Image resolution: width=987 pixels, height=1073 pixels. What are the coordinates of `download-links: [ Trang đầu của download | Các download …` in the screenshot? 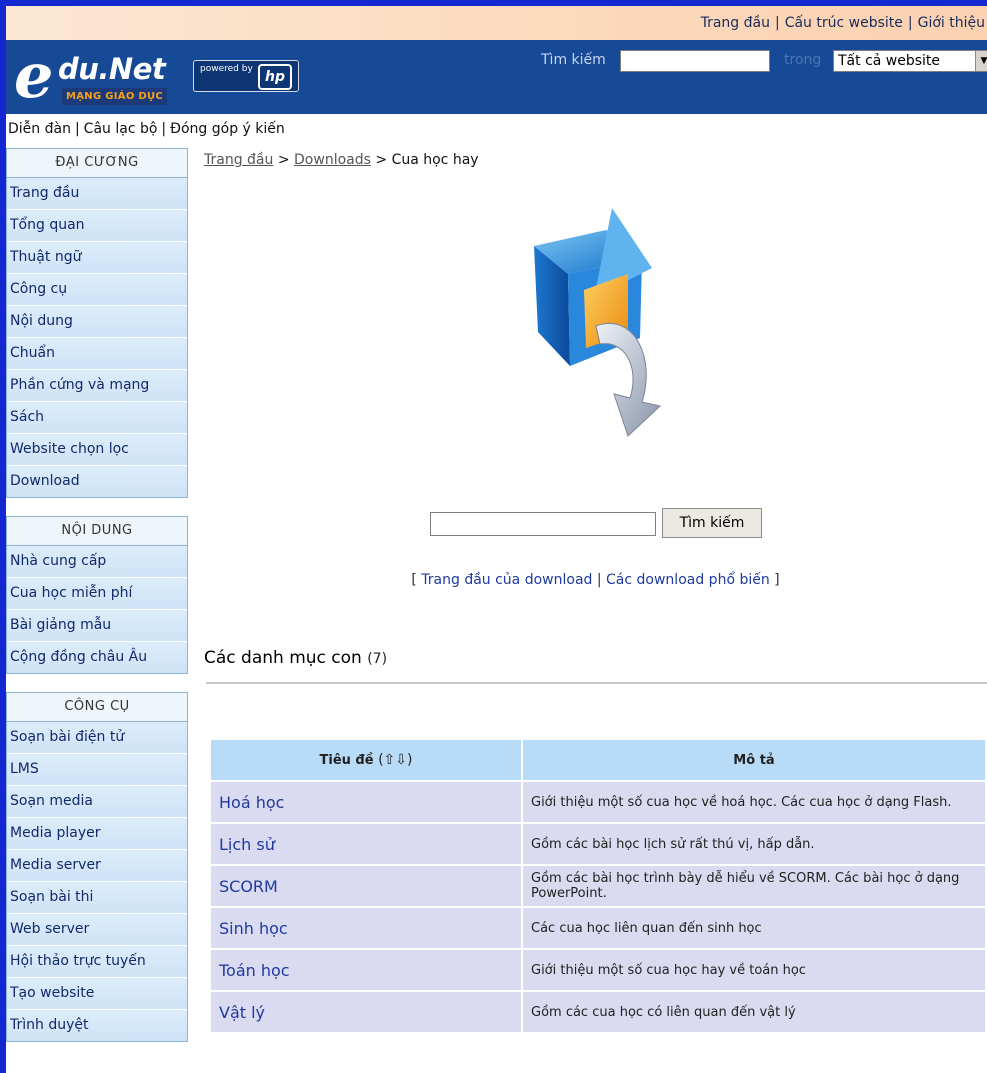 It's located at (595, 580).